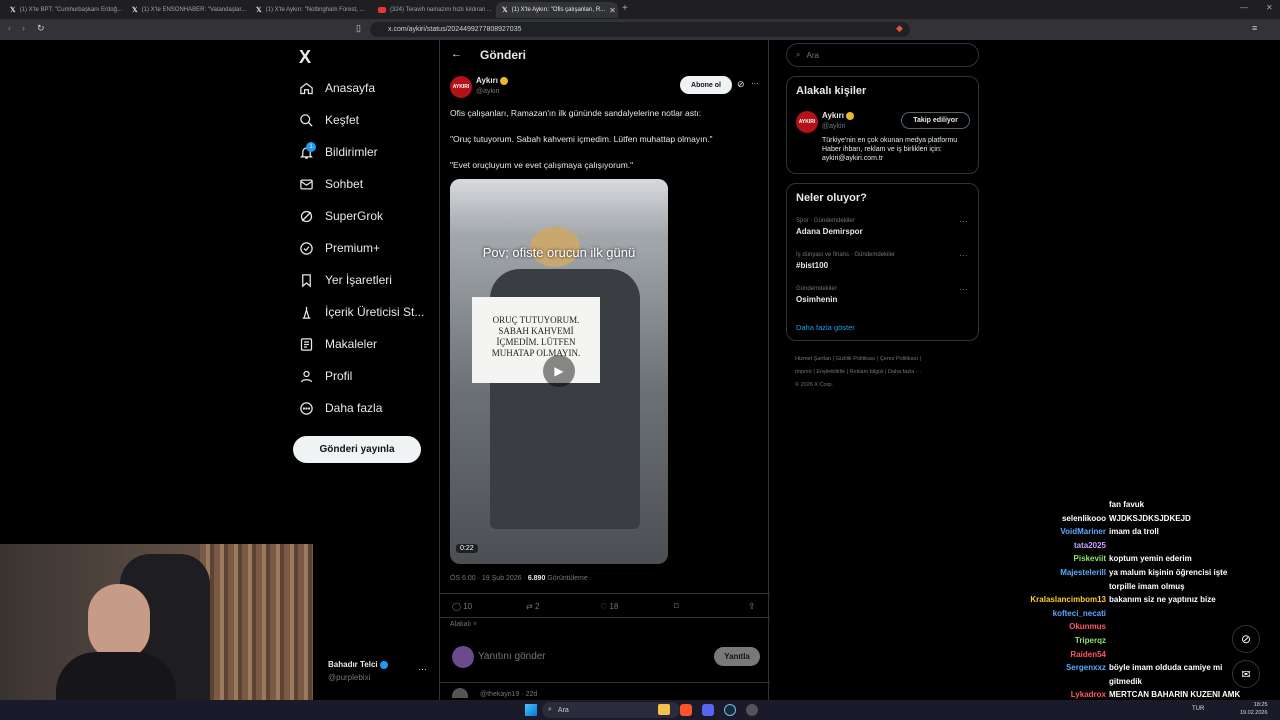  I want to click on reply-action: ◯ 10, so click(462, 606).